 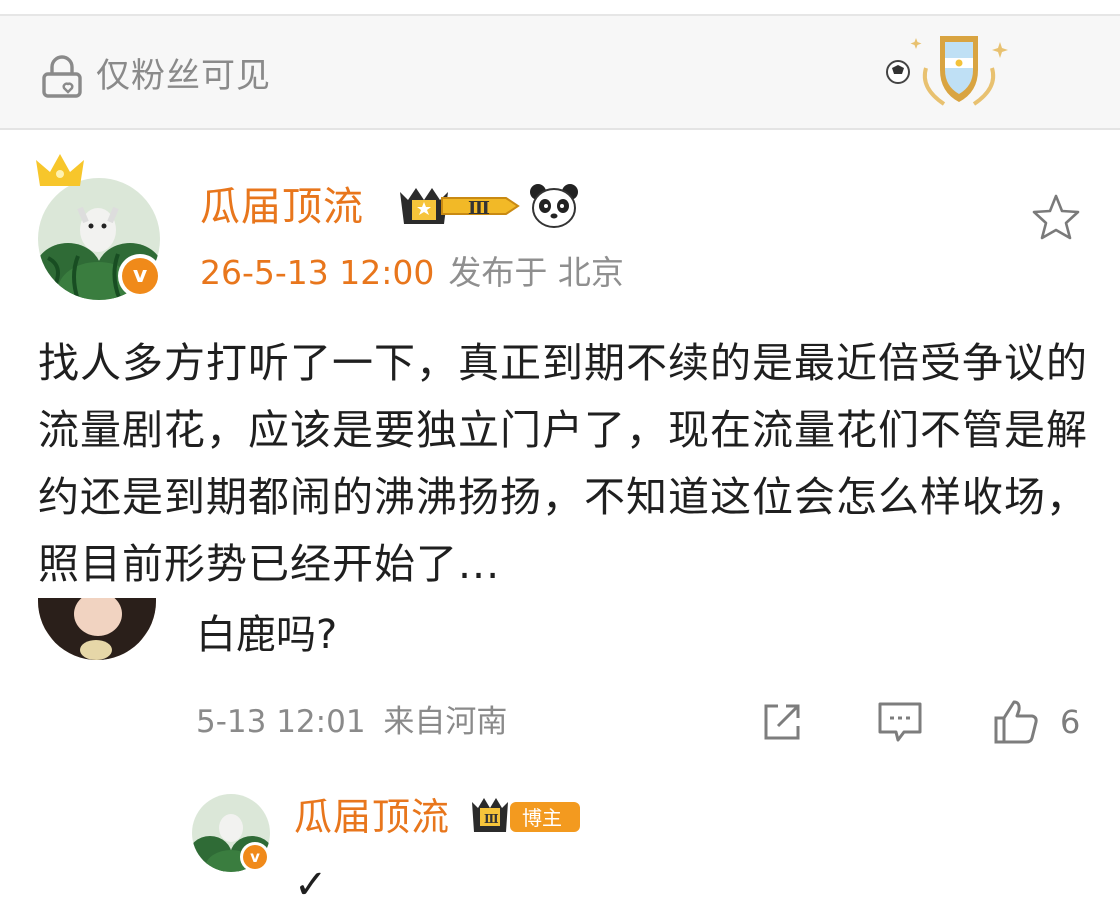 What do you see at coordinates (1070, 722) in the screenshot?
I see `like-count: 6` at bounding box center [1070, 722].